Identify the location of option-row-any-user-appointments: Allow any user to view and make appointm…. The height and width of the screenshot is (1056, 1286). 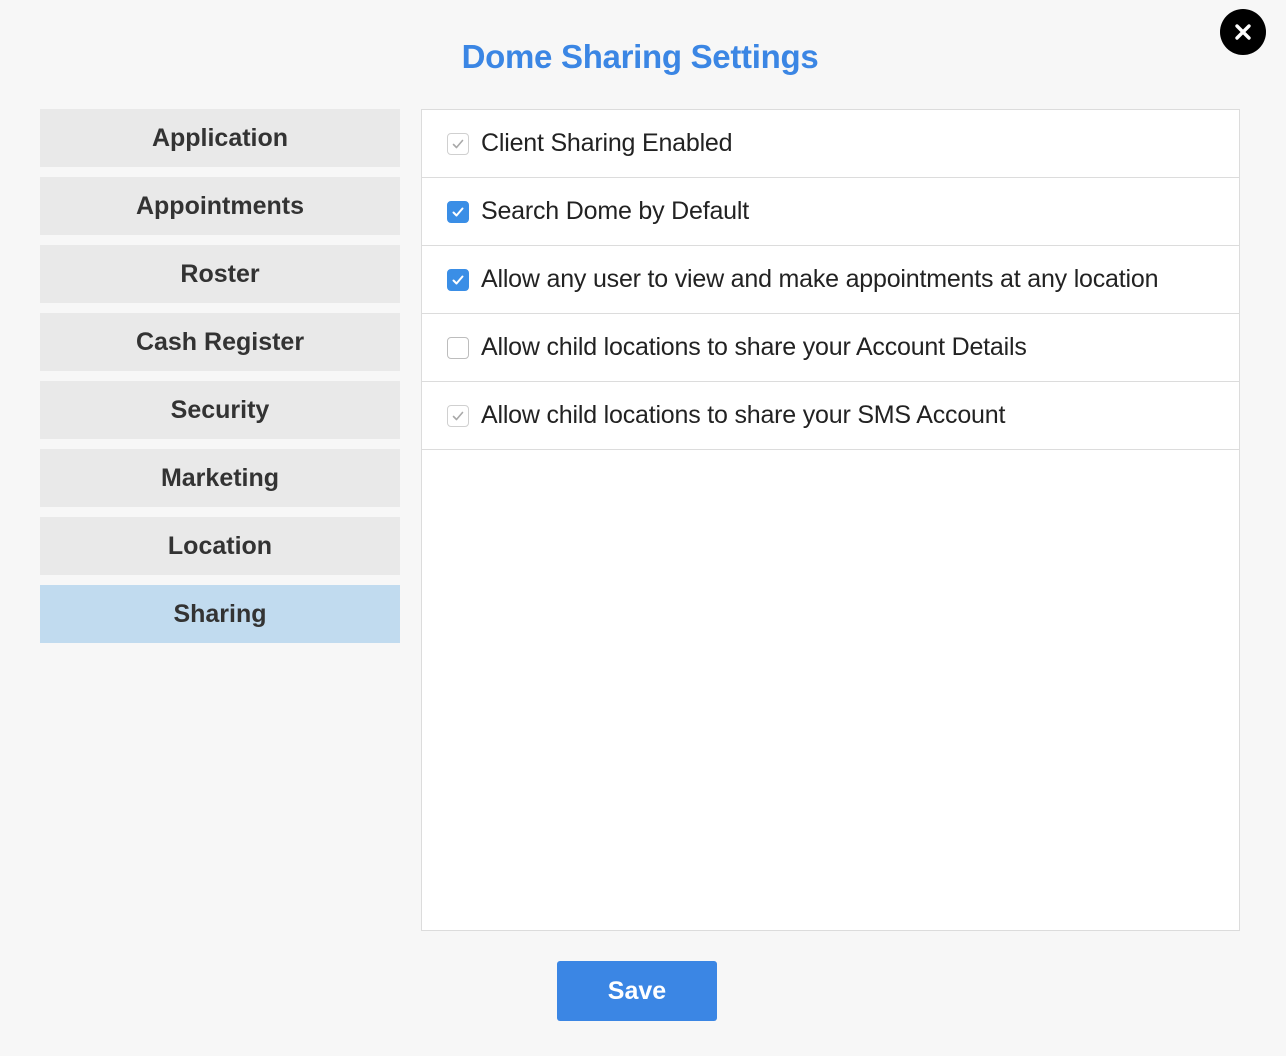
(830, 280).